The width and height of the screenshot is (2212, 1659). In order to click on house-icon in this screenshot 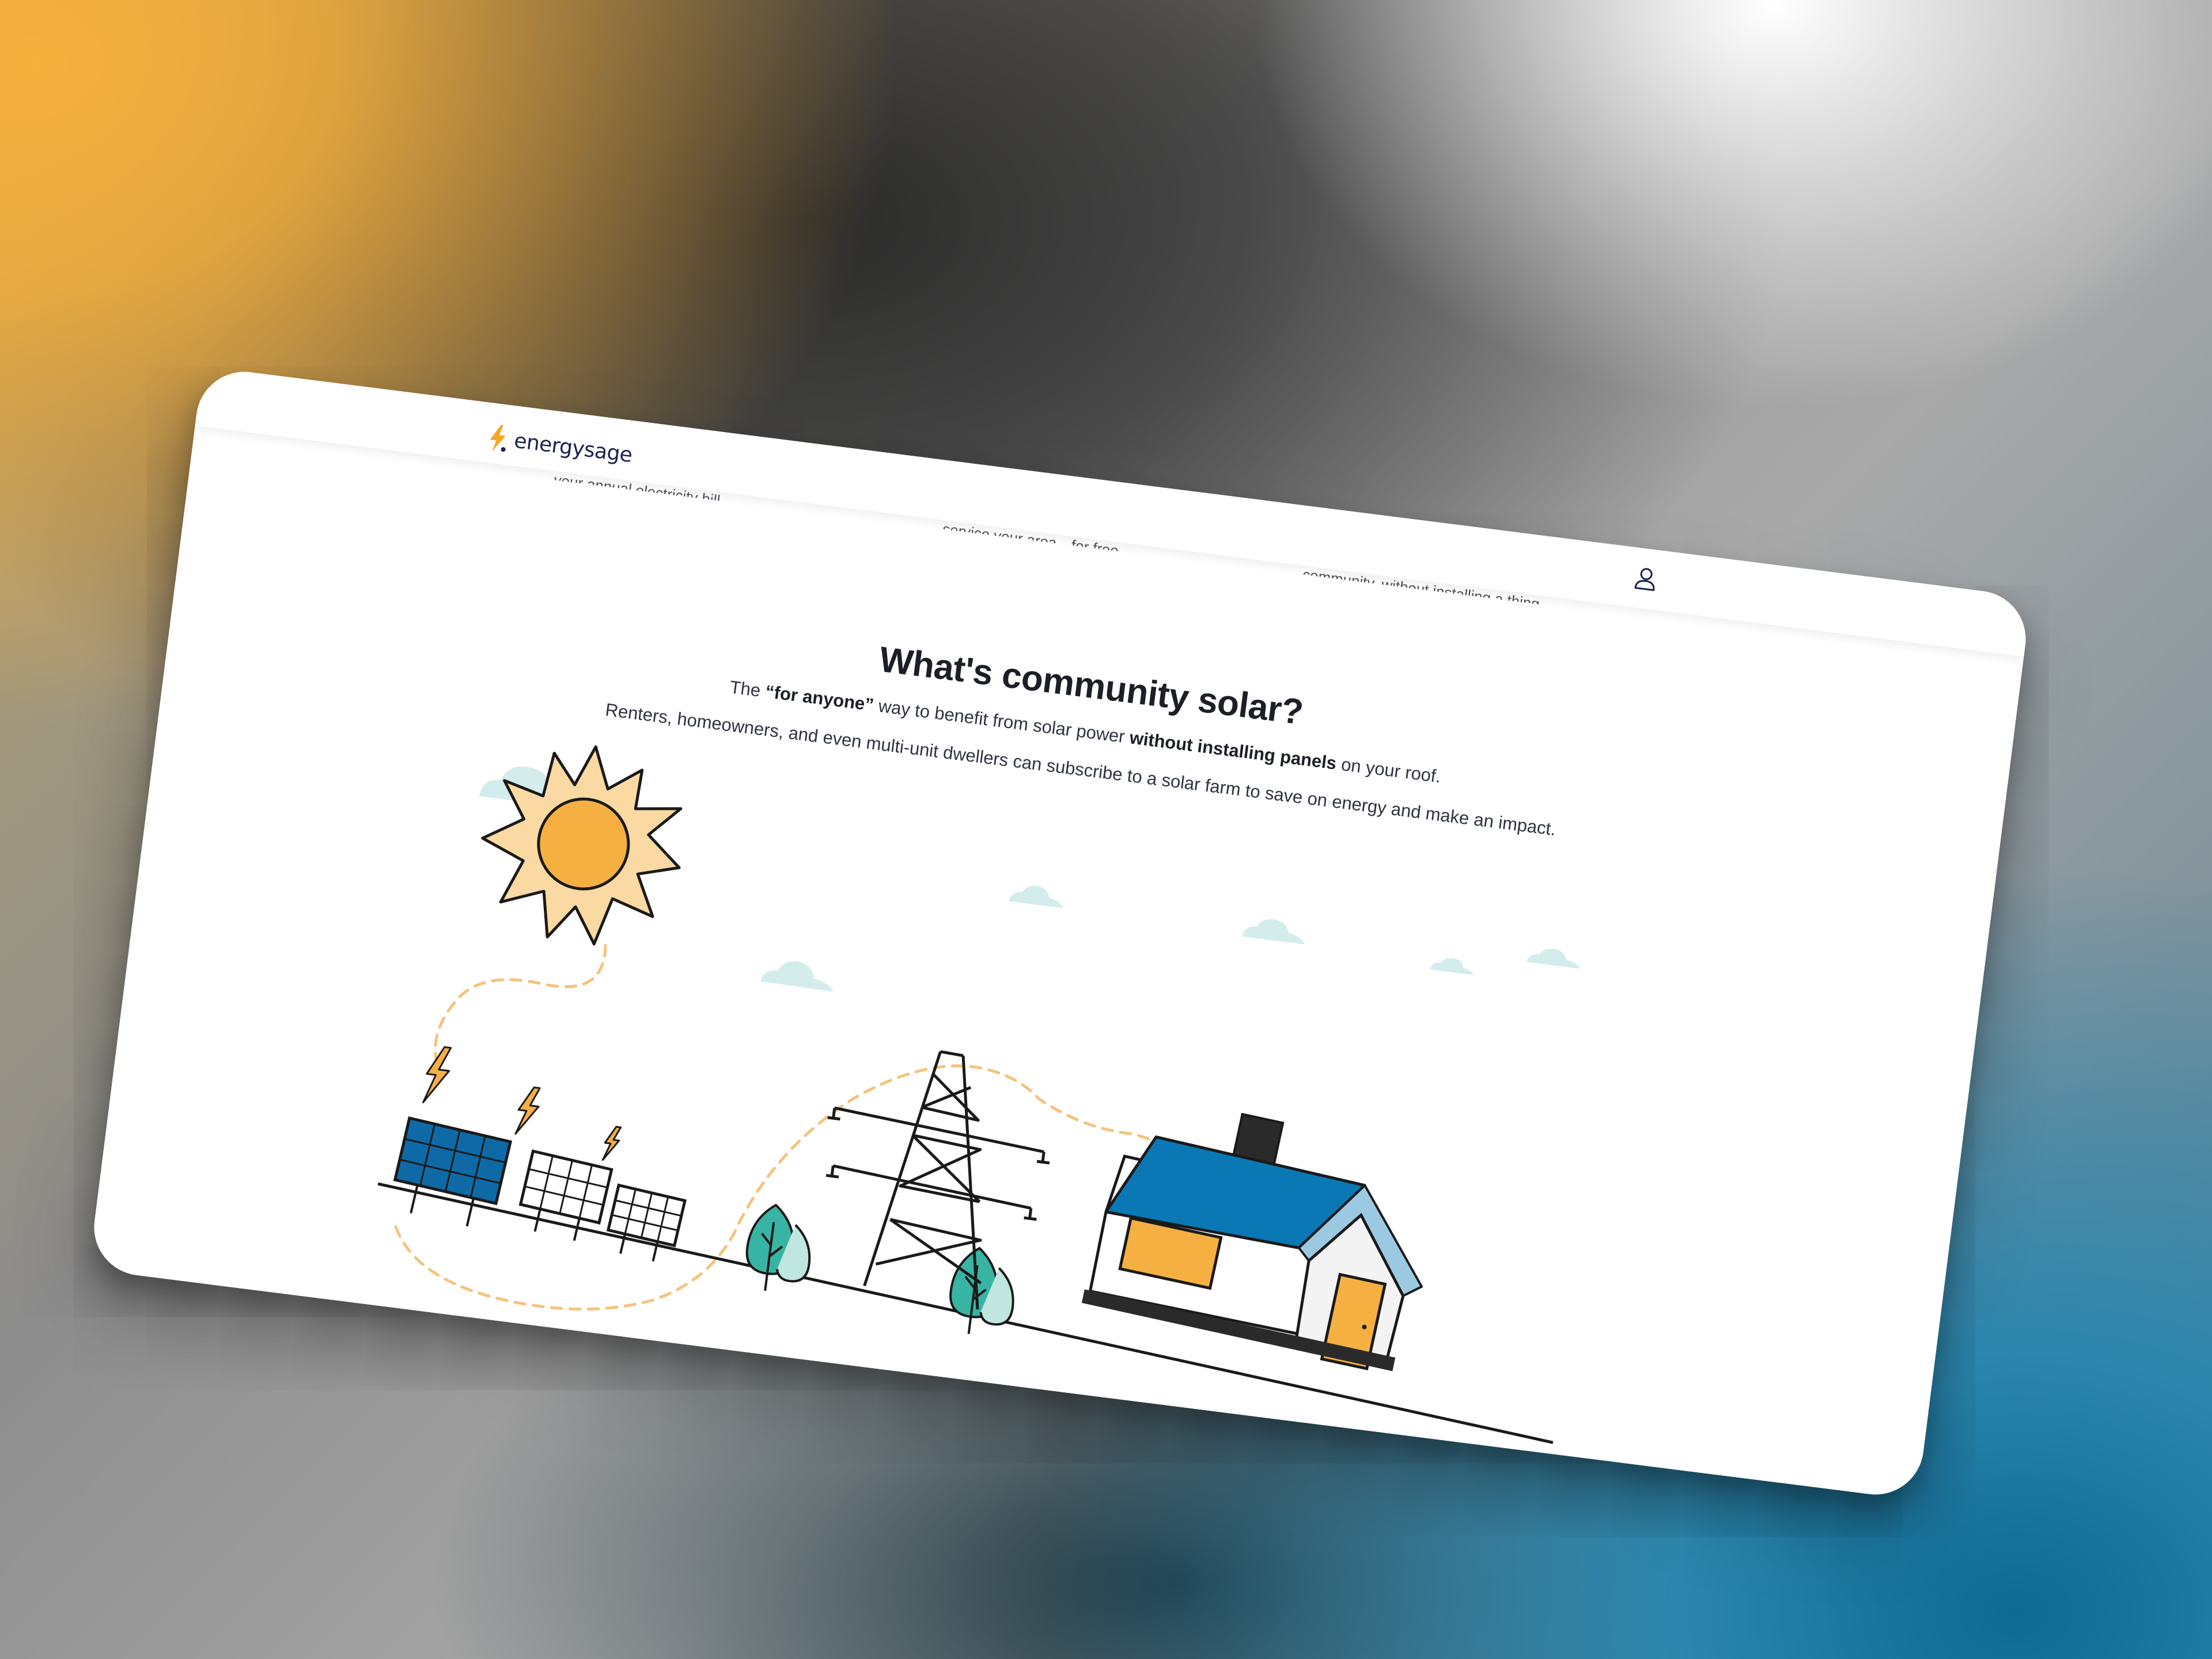, I will do `click(1252, 1242)`.